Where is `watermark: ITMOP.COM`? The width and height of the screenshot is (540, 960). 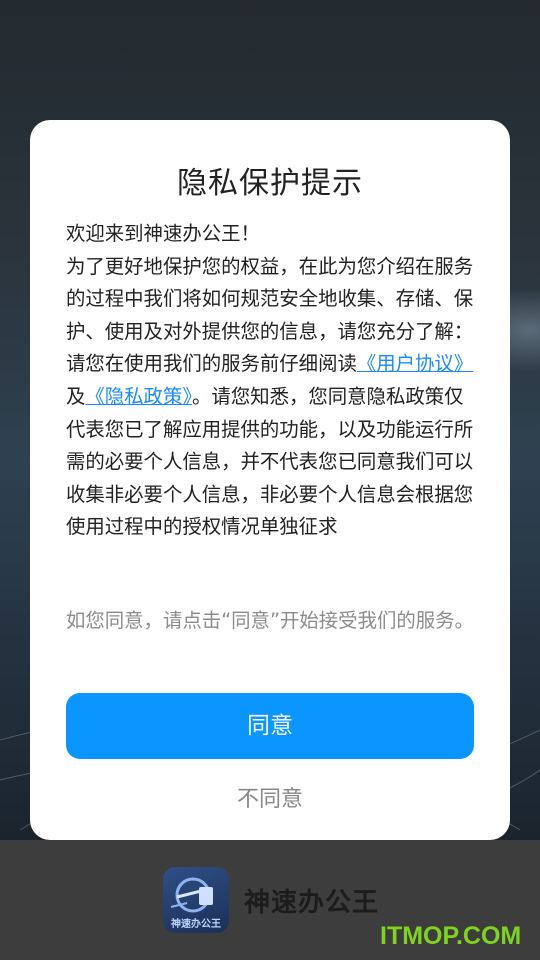 watermark: ITMOP.COM is located at coordinates (451, 936).